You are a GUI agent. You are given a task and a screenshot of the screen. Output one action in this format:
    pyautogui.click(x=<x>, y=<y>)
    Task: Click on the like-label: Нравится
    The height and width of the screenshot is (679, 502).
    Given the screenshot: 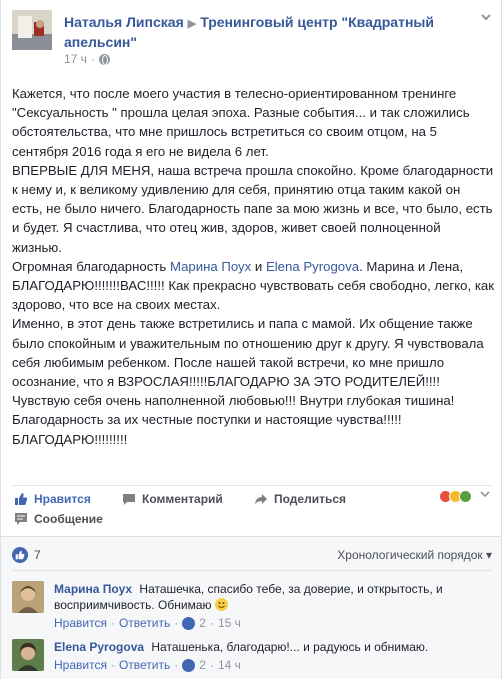 What is the action you would take?
    pyautogui.click(x=62, y=499)
    